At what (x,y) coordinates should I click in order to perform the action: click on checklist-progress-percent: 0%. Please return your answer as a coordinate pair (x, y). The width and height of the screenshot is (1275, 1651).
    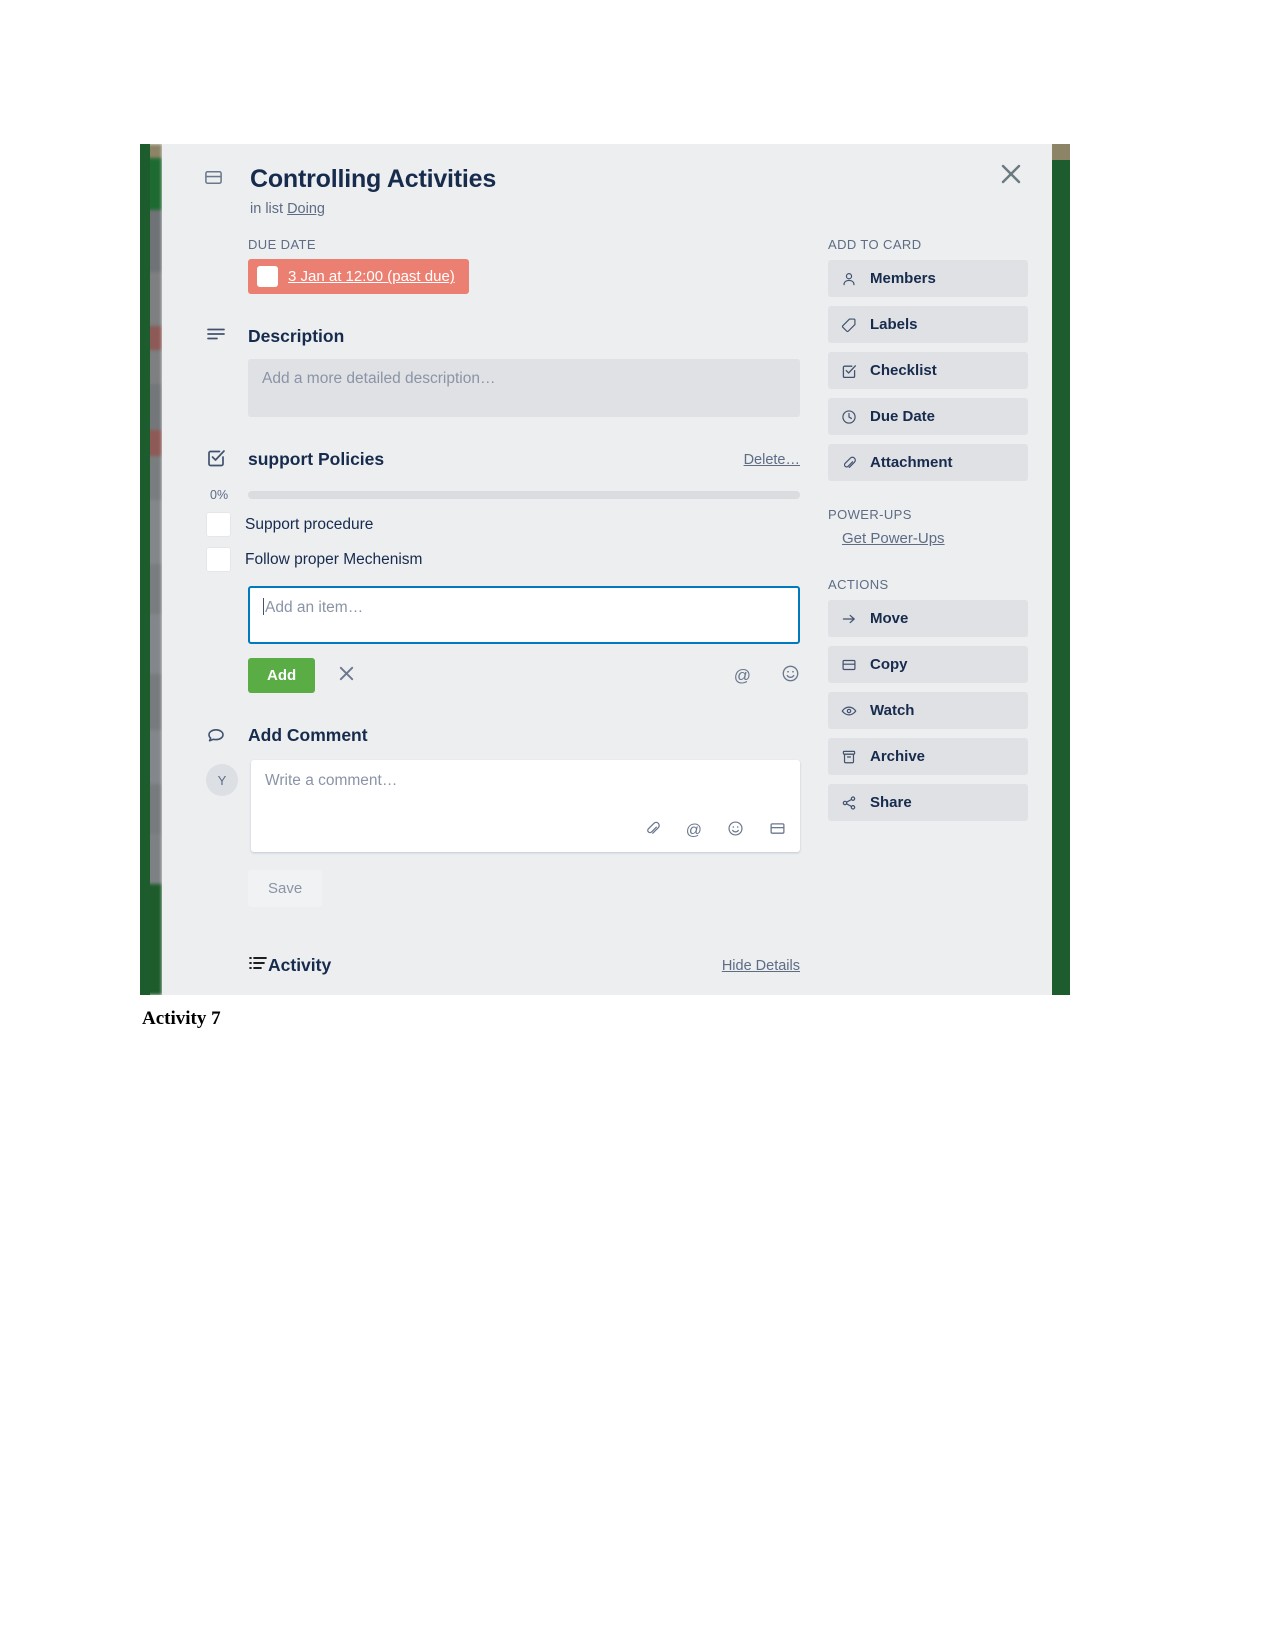
    Looking at the image, I should click on (219, 495).